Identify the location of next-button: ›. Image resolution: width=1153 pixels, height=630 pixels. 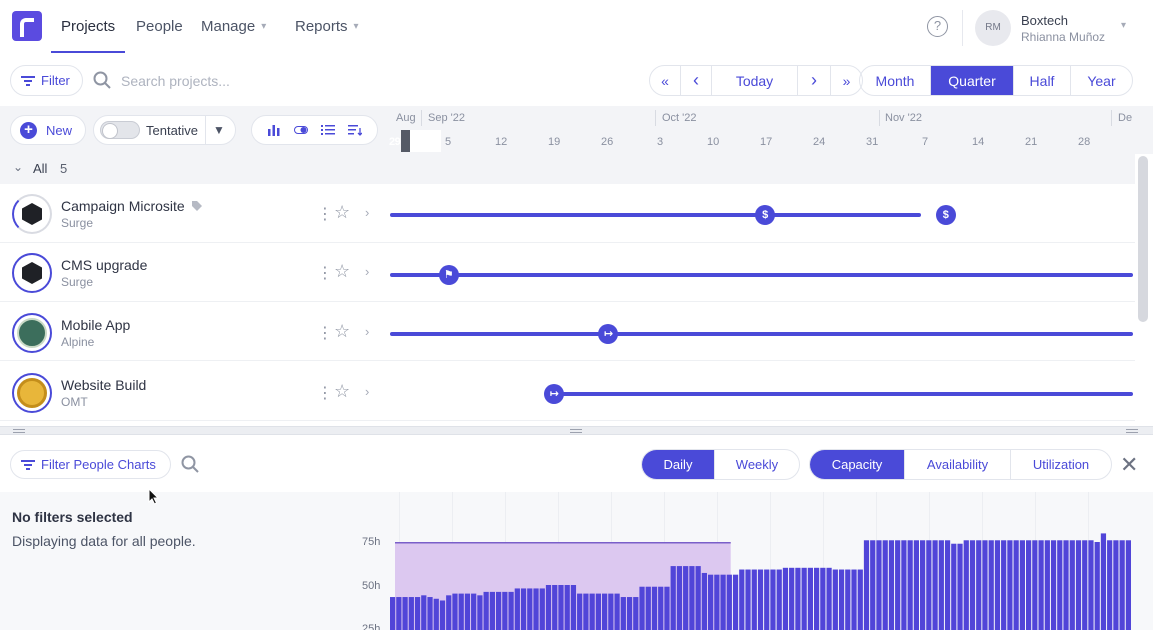
(814, 80).